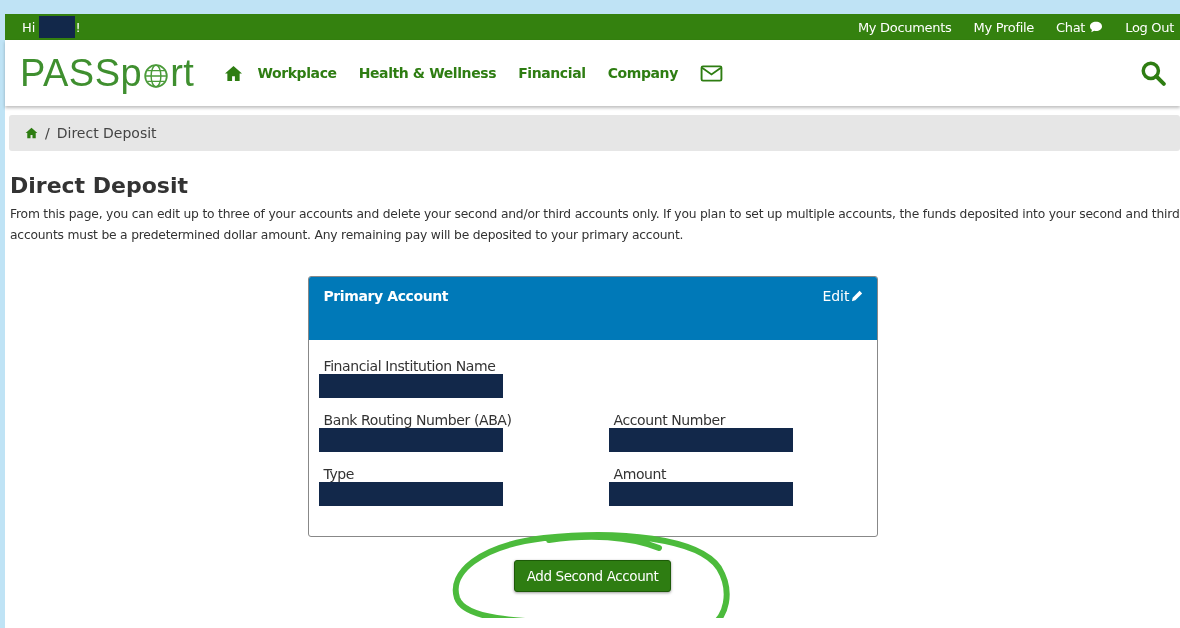 This screenshot has width=1180, height=628. I want to click on field-label: Type, so click(339, 474).